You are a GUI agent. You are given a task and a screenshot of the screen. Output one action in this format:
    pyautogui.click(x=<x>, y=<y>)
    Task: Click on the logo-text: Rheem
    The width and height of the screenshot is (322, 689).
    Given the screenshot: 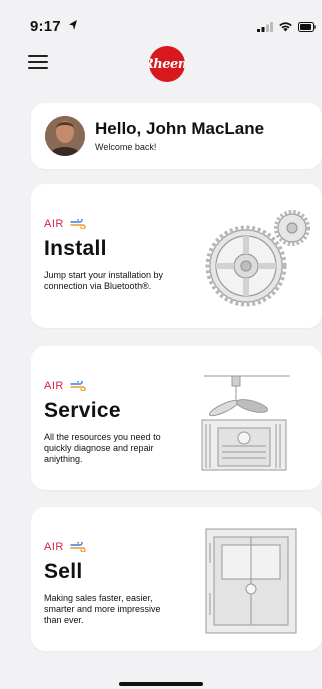 What is the action you would take?
    pyautogui.click(x=167, y=64)
    